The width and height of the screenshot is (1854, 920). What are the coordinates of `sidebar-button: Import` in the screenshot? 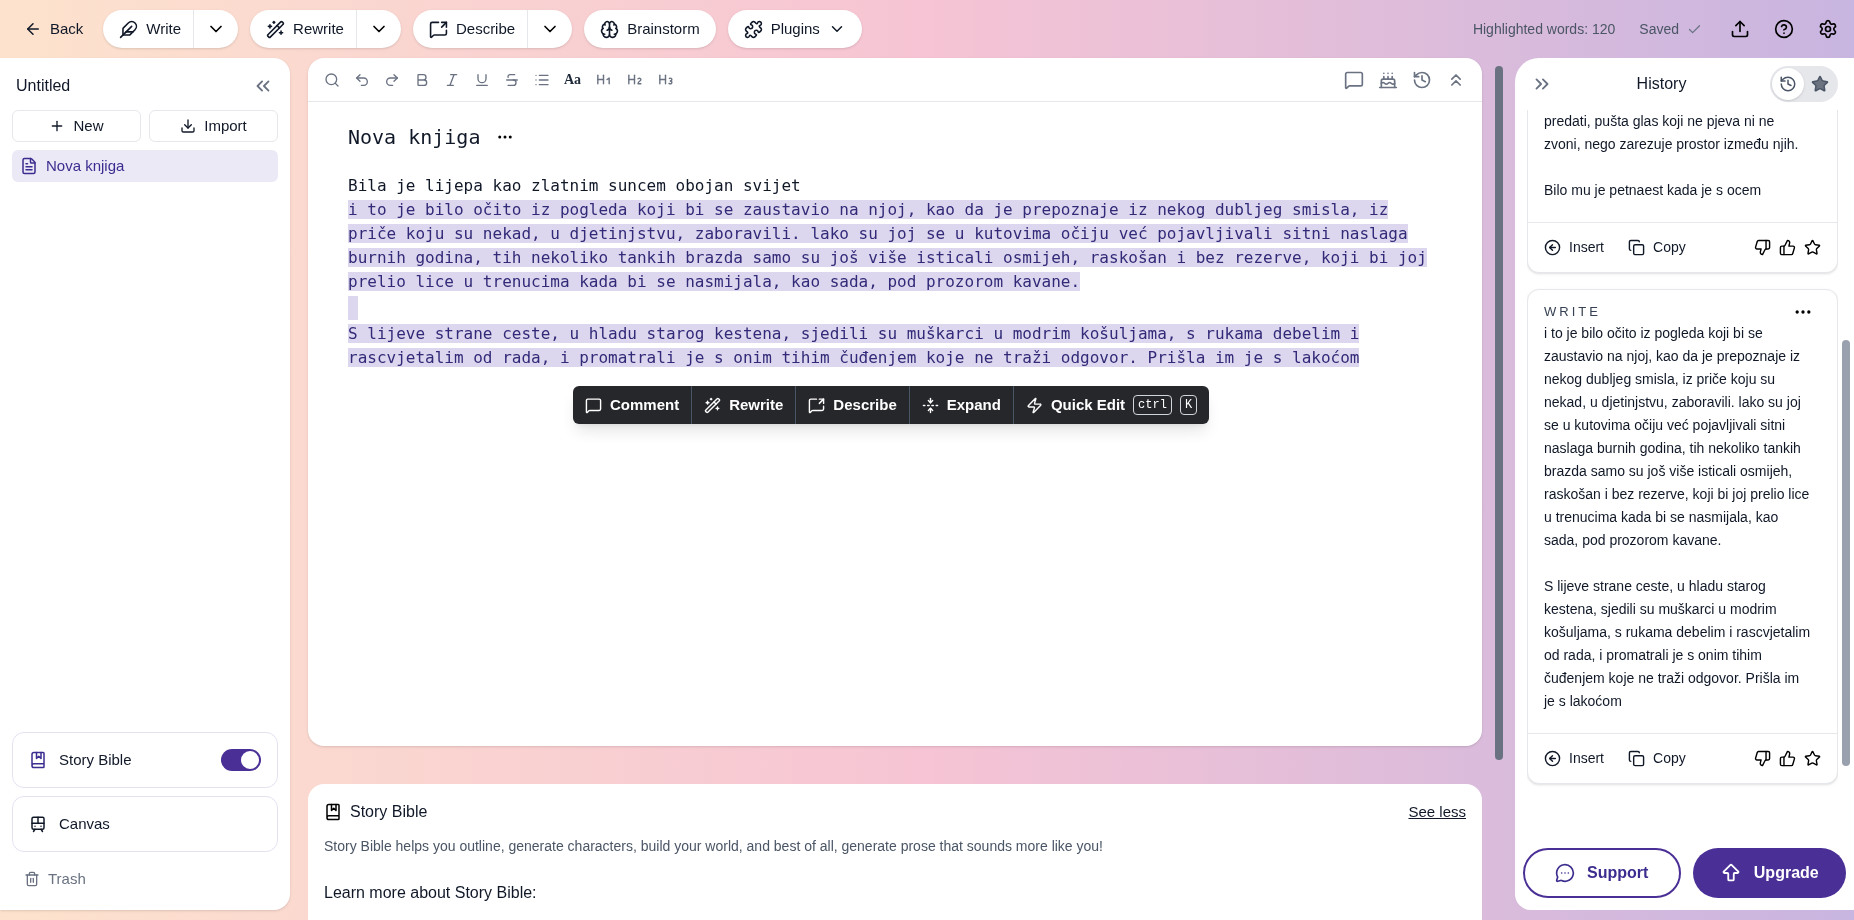 It's located at (213, 126).